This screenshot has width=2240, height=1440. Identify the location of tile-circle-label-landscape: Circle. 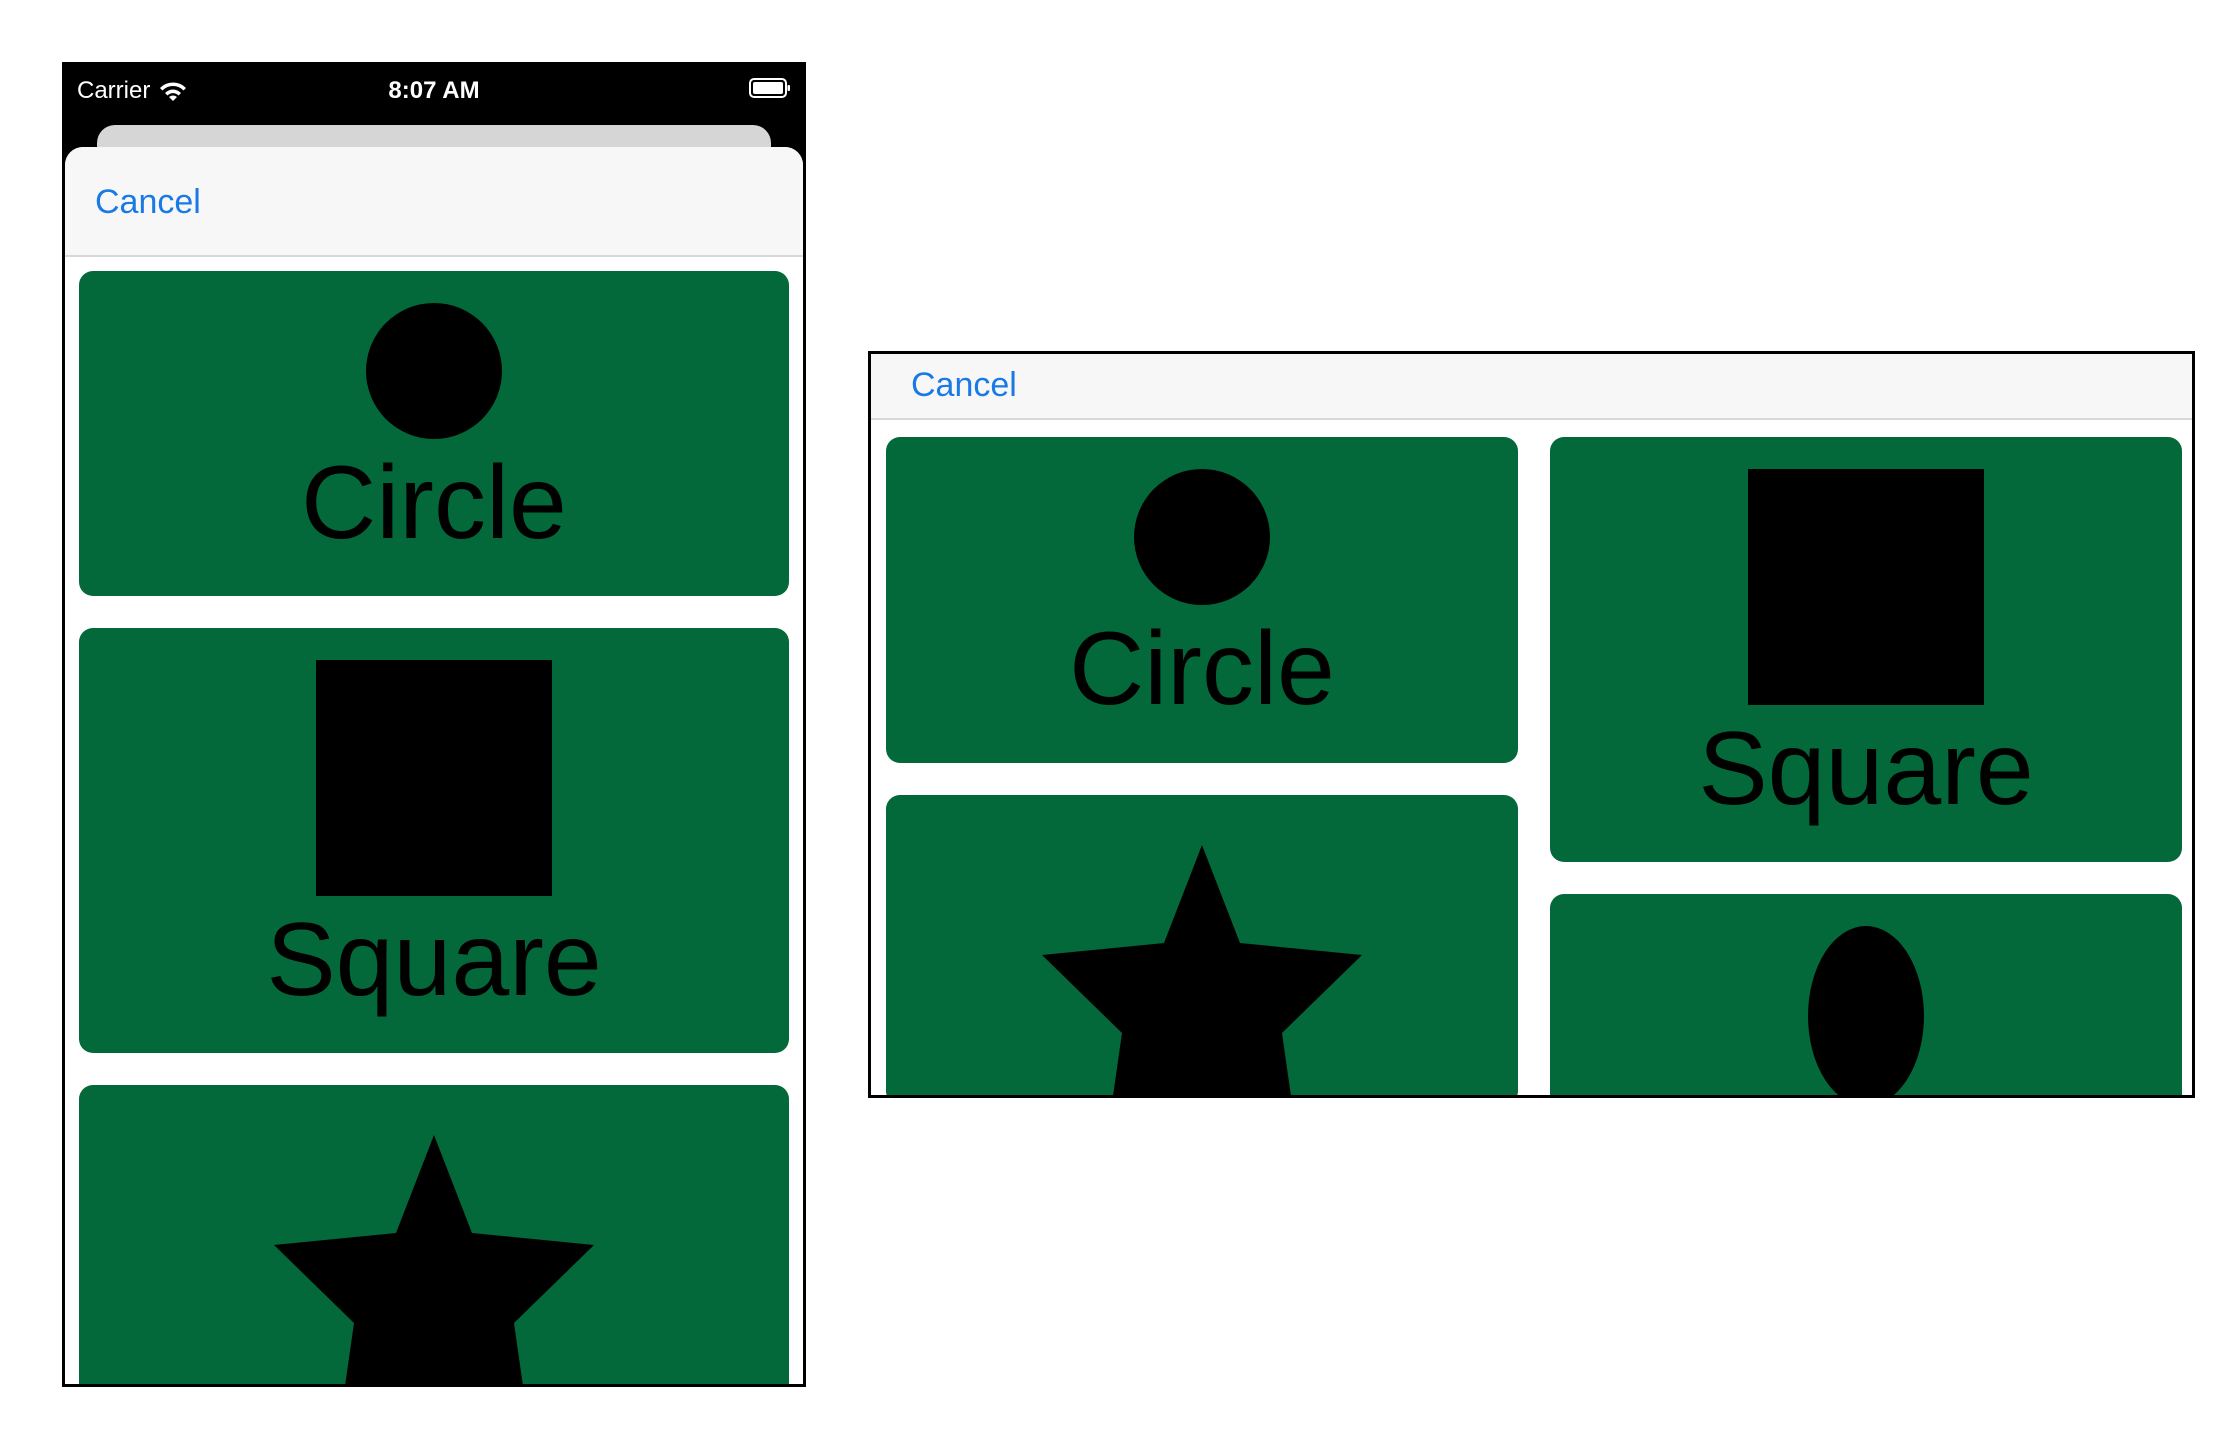
(1202, 669).